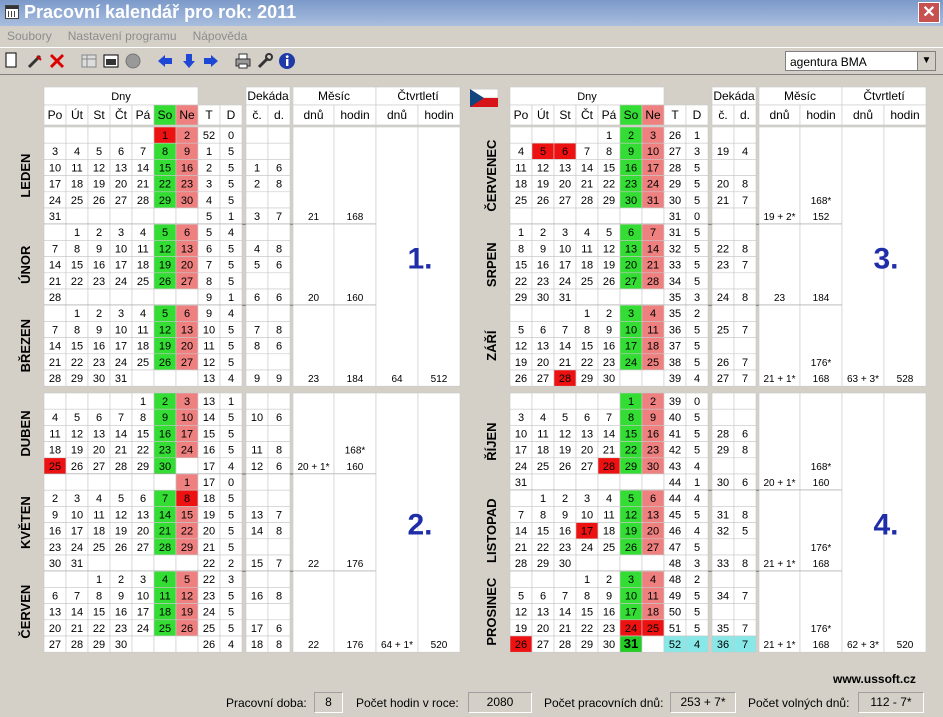  What do you see at coordinates (926, 61) in the screenshot?
I see `chevron-down-icon: ▼` at bounding box center [926, 61].